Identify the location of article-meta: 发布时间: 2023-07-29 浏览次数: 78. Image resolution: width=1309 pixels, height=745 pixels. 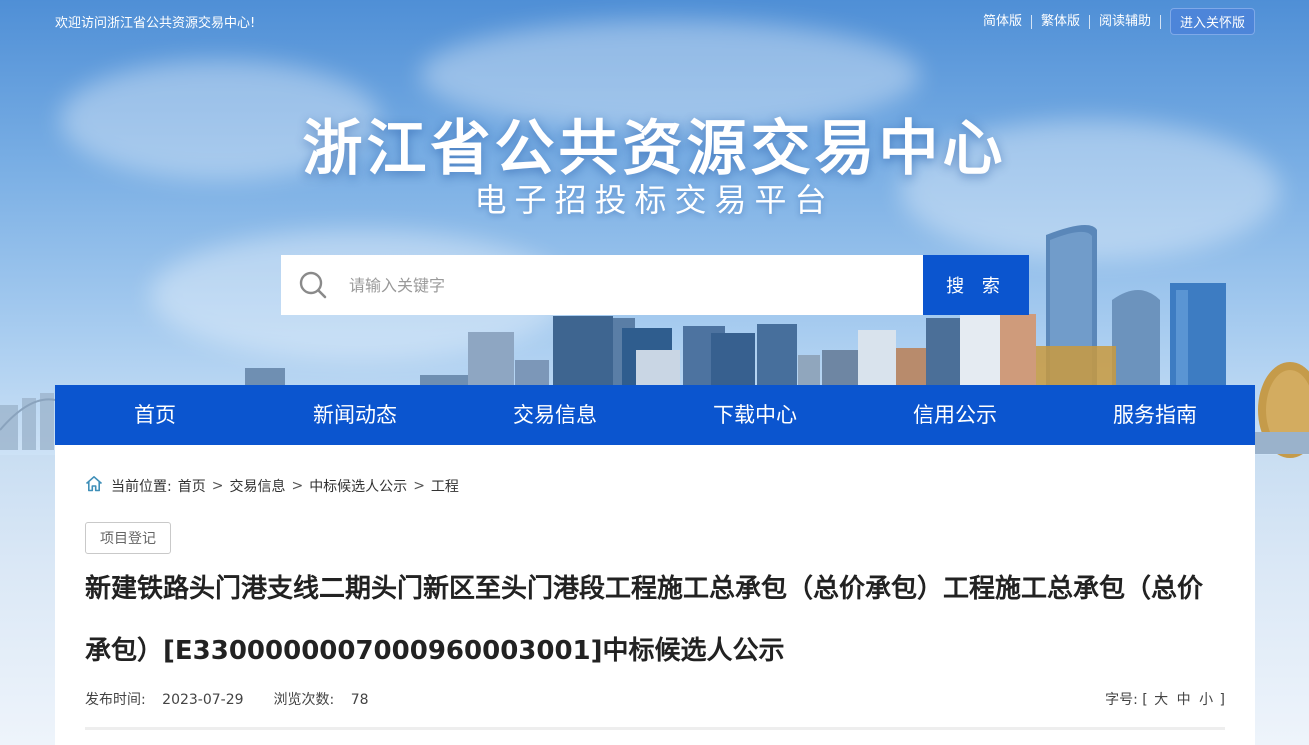
(242, 699).